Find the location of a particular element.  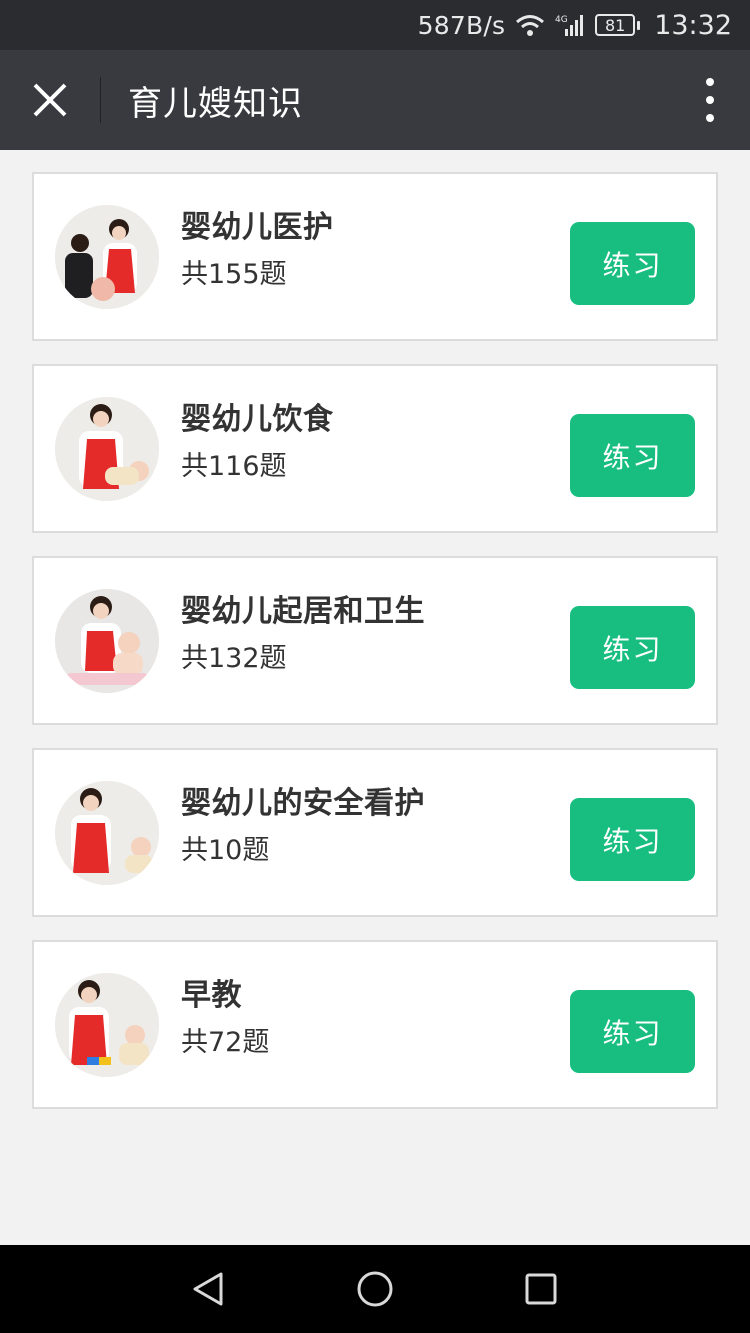

signal-icon: 4G is located at coordinates (569, 25).